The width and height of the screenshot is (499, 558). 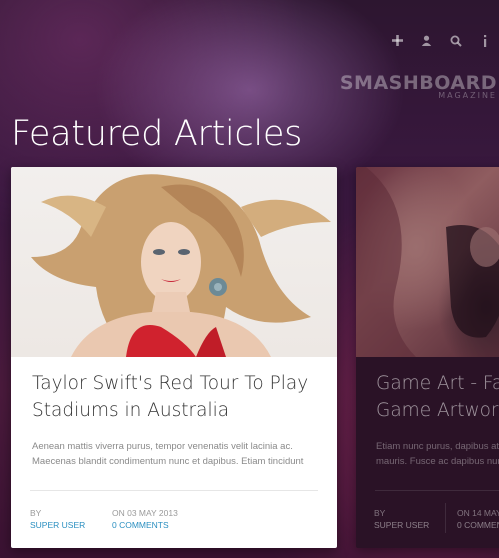 What do you see at coordinates (437, 446) in the screenshot?
I see `excerpt-line: Etiam nunc purus, dapibus at` at bounding box center [437, 446].